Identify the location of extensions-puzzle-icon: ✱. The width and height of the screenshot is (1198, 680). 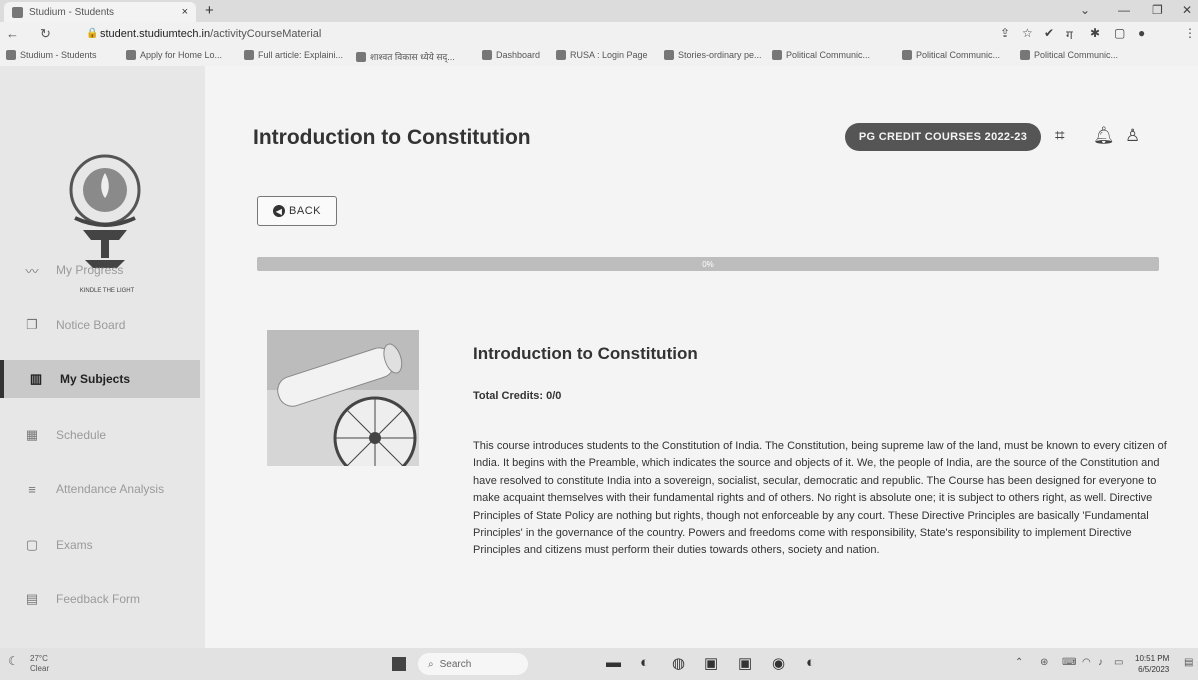
(1095, 33).